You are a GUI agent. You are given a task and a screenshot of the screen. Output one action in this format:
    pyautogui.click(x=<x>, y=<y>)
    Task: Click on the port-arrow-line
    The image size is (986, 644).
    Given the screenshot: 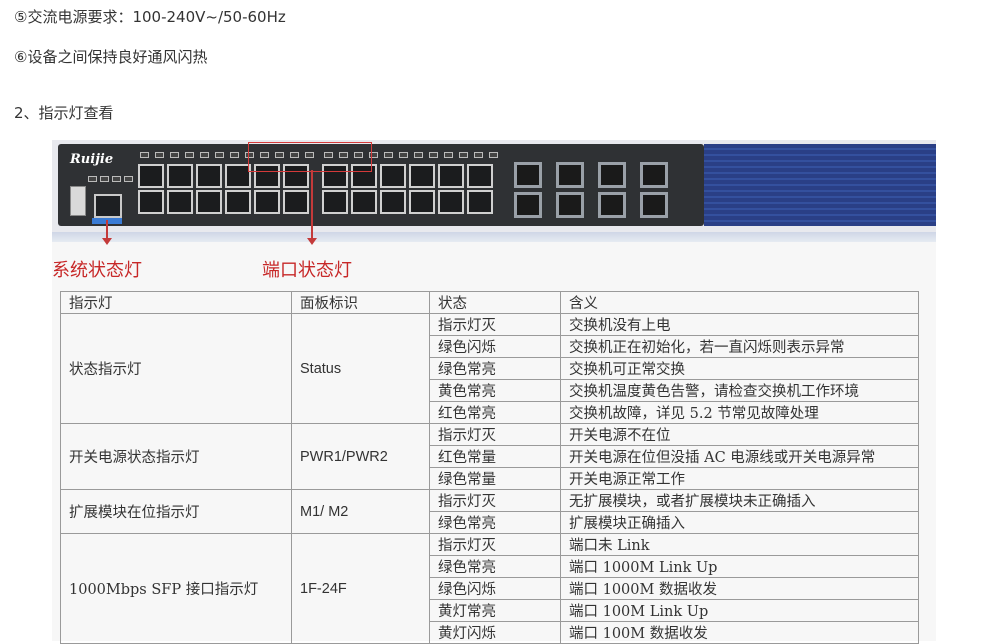 What is the action you would take?
    pyautogui.click(x=312, y=205)
    